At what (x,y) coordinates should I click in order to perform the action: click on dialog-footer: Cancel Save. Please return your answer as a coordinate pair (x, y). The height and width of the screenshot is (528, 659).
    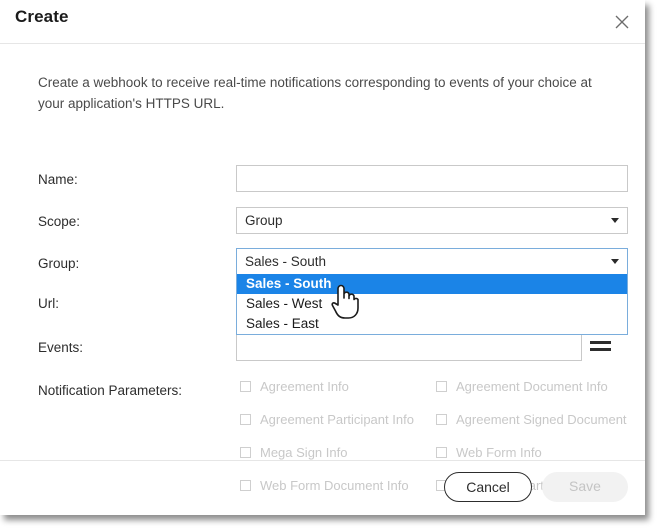
    Looking at the image, I should click on (322, 487).